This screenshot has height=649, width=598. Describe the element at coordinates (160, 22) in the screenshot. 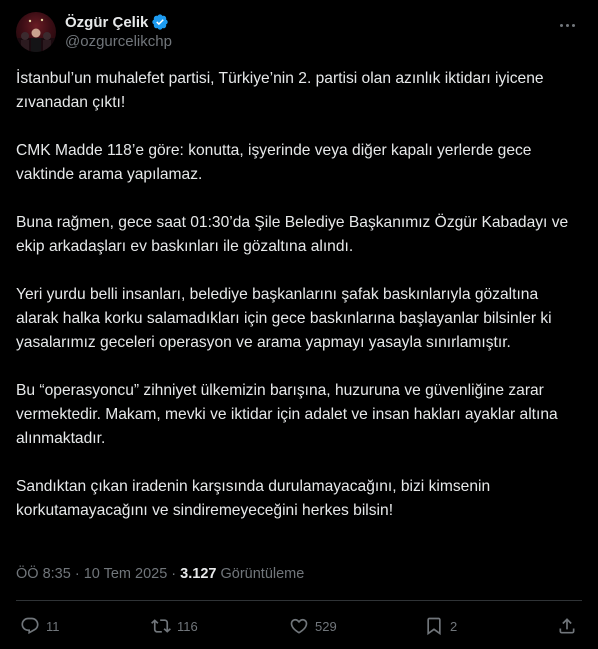

I see `verified-badge-icon` at that location.